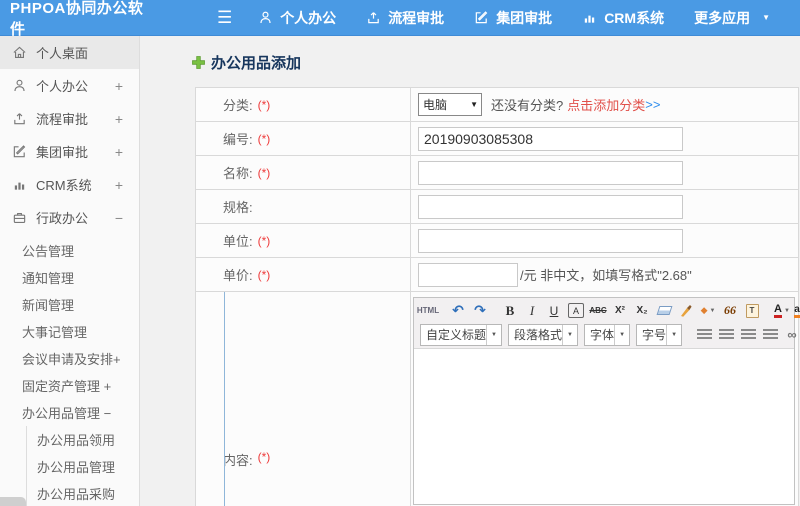 The image size is (800, 506). Describe the element at coordinates (19, 151) in the screenshot. I see `edit-icon` at that location.